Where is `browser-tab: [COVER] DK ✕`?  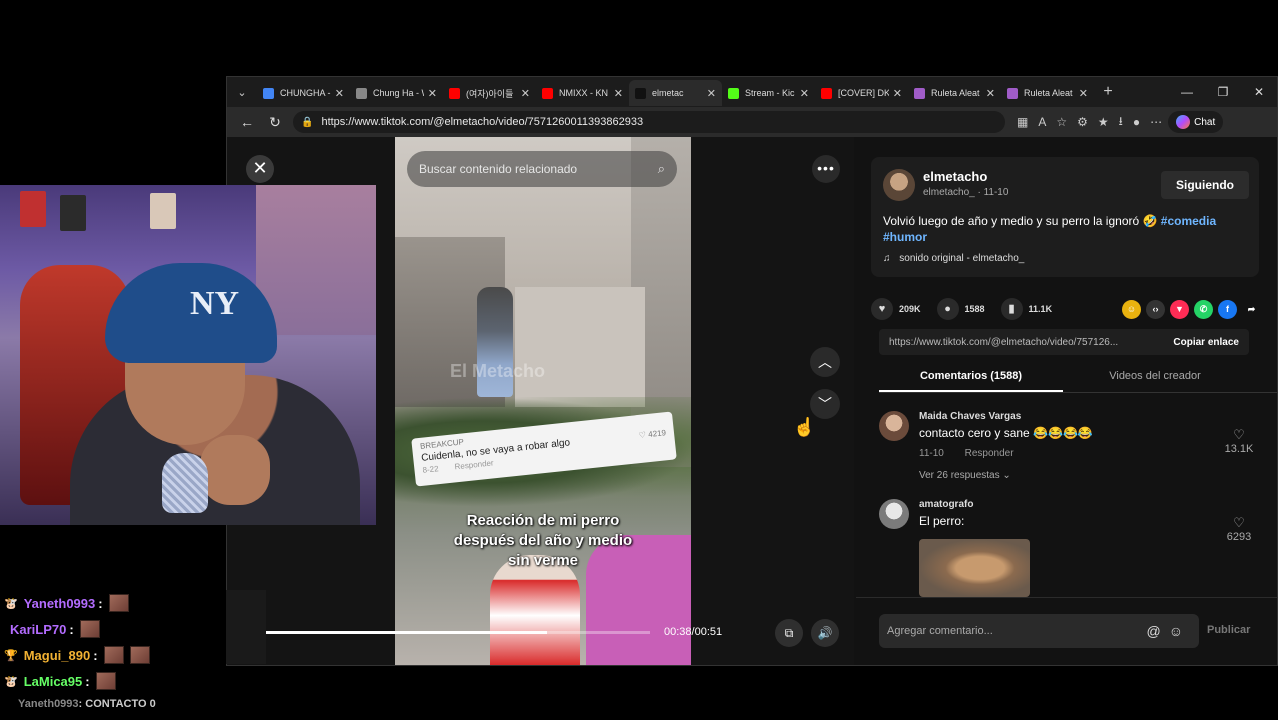
browser-tab: [COVER] DK ✕ is located at coordinates (861, 93).